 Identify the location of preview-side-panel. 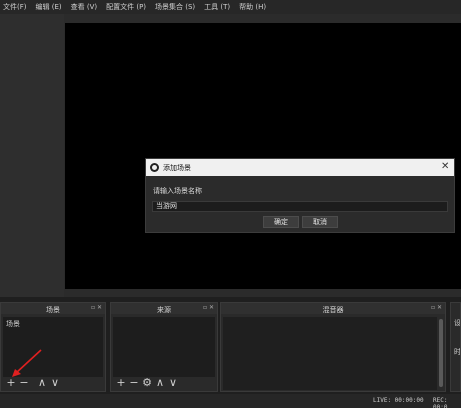
(32, 155).